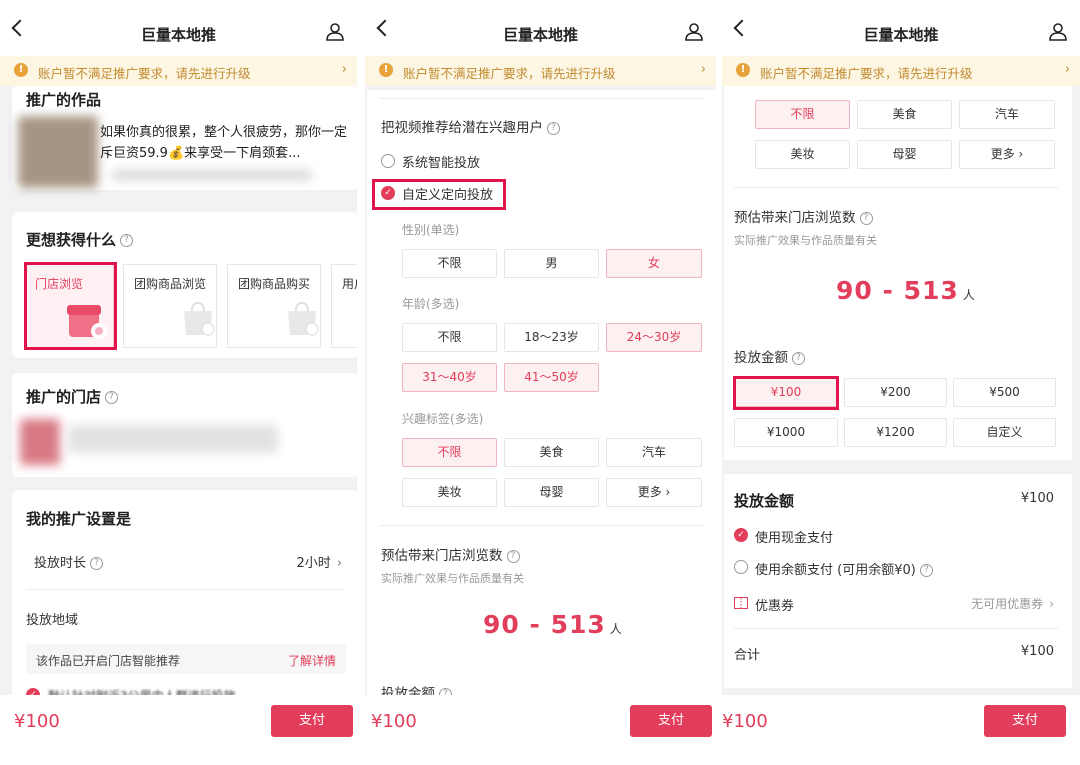 This screenshot has height=765, width=1080. Describe the element at coordinates (1037, 651) in the screenshot. I see `total-value: ¥100` at that location.